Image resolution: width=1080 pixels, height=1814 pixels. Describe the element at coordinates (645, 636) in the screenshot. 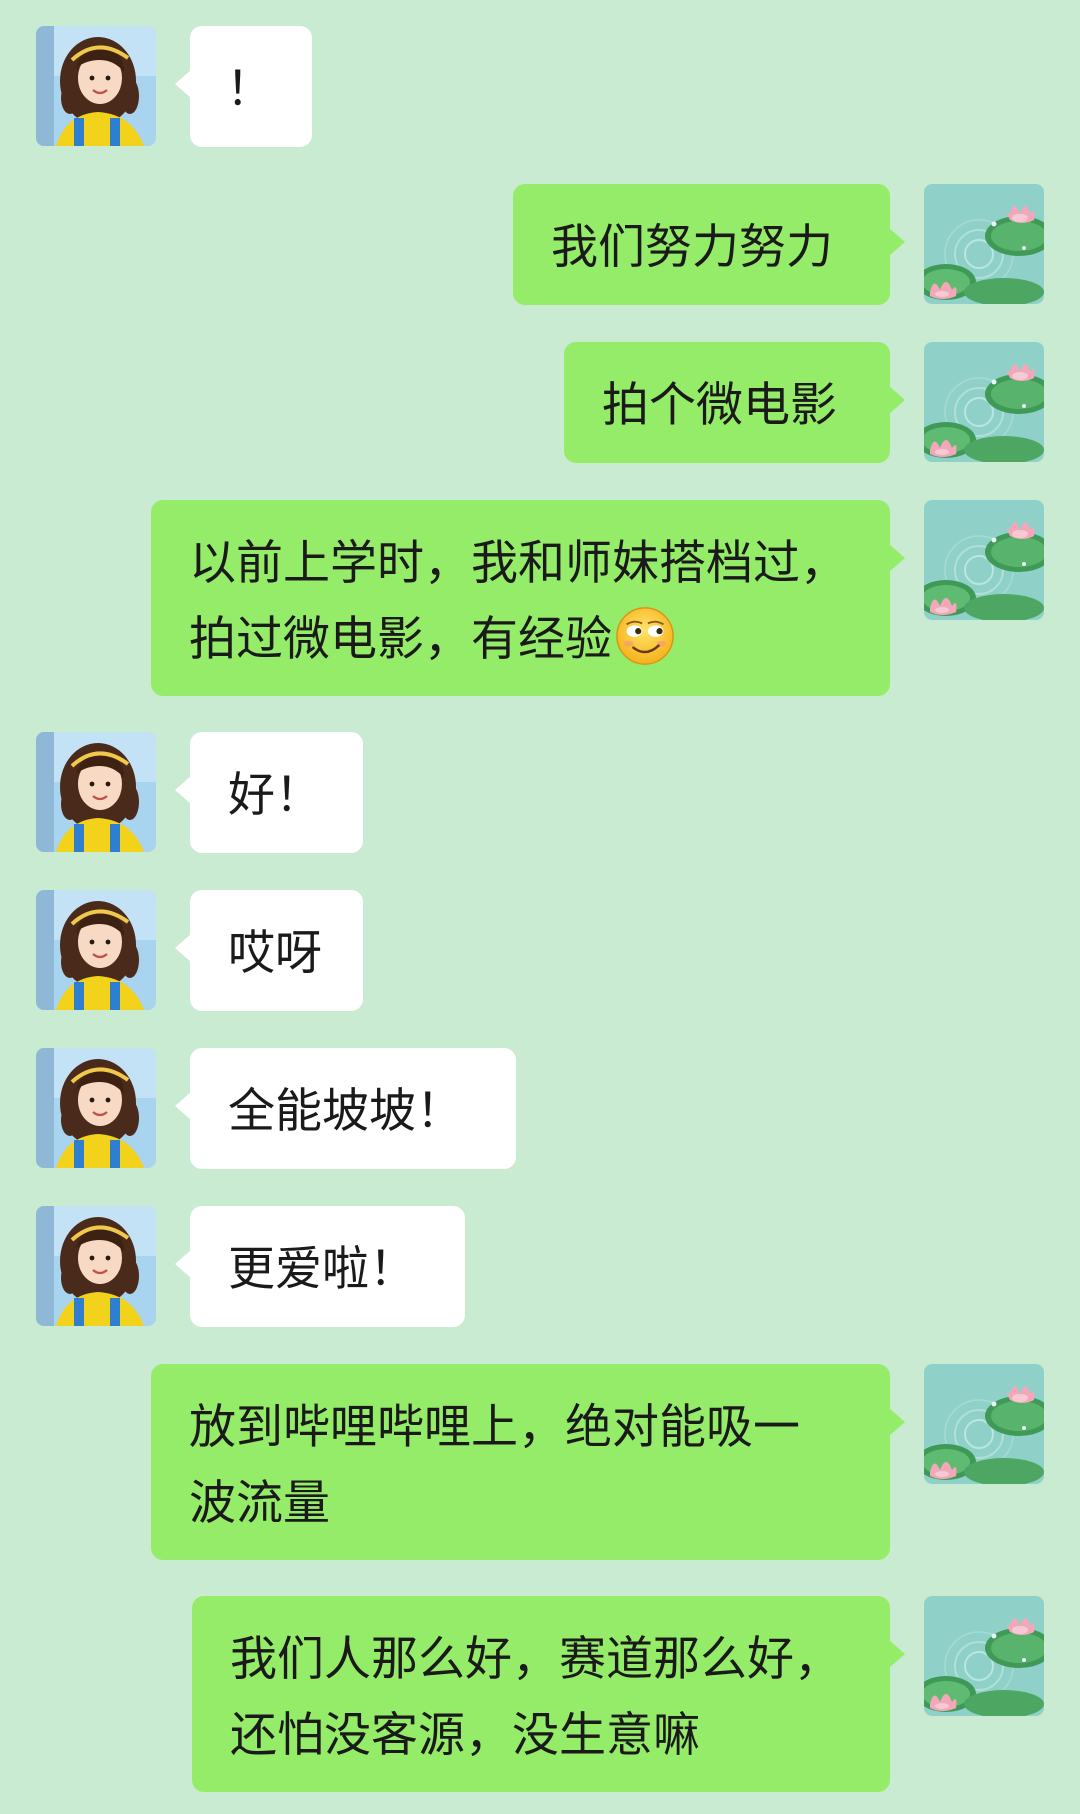

I see `smirk-face-emoji-icon` at that location.